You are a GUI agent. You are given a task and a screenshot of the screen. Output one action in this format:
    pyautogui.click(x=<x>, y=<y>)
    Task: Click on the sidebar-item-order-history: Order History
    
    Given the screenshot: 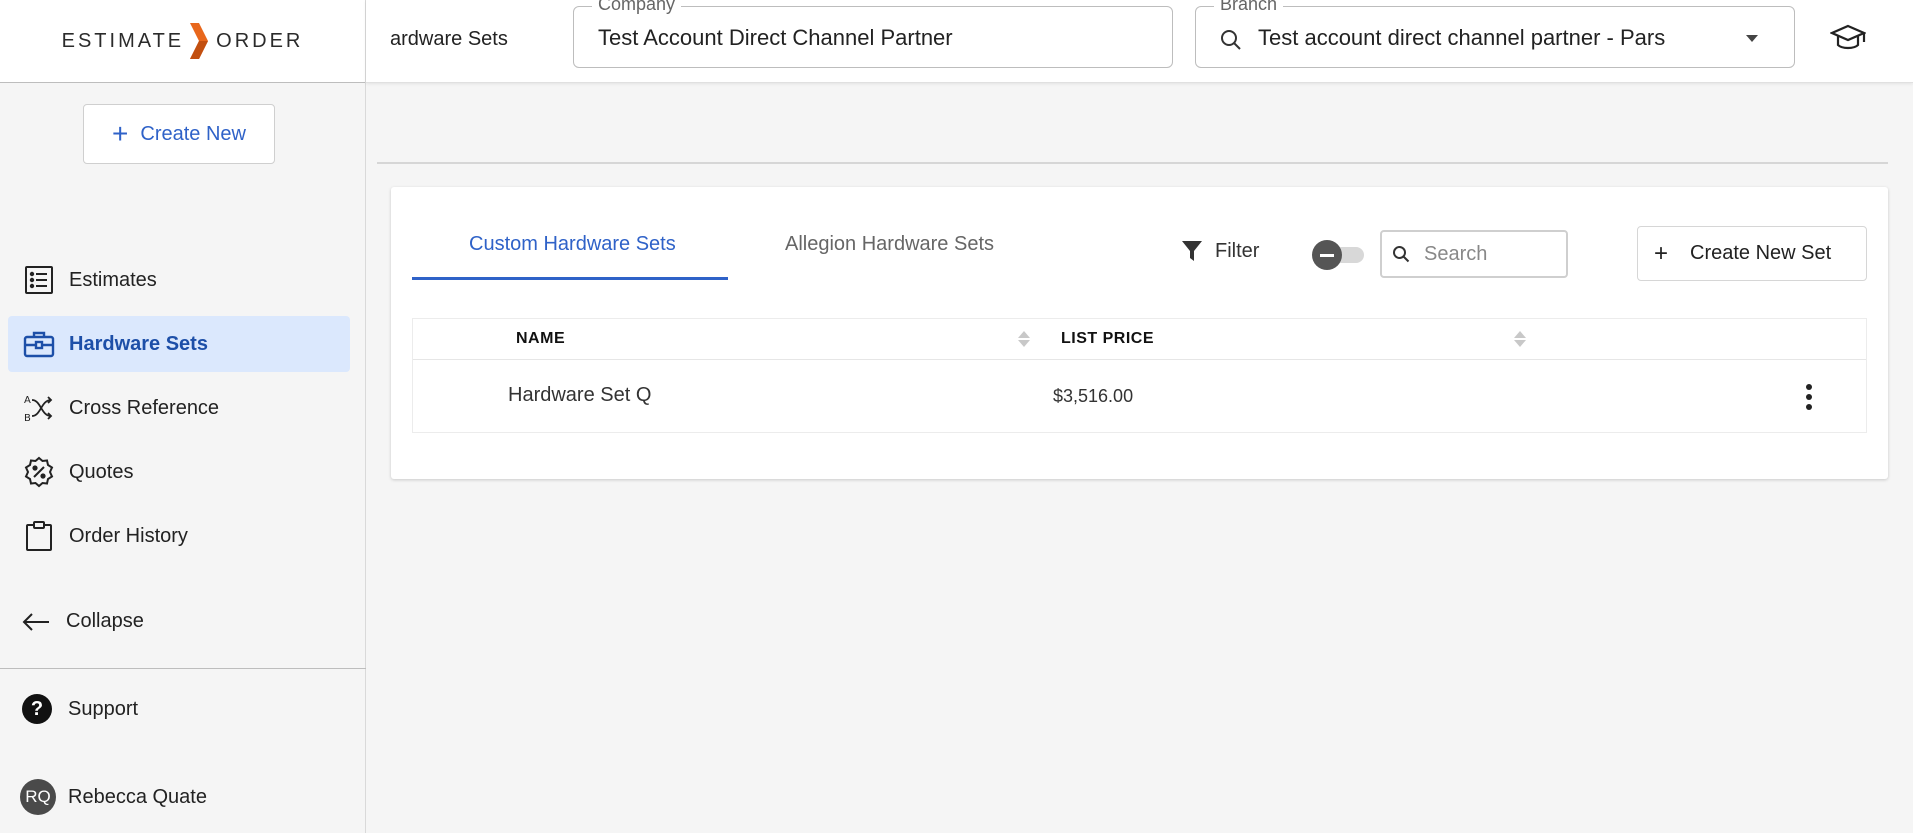 What is the action you would take?
    pyautogui.click(x=179, y=536)
    